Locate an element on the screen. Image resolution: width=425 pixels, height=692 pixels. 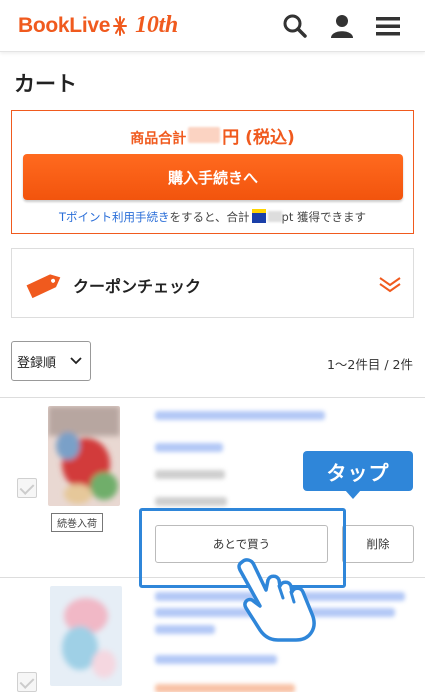
item-count: 1〜2件目 / 2件 is located at coordinates (369, 364).